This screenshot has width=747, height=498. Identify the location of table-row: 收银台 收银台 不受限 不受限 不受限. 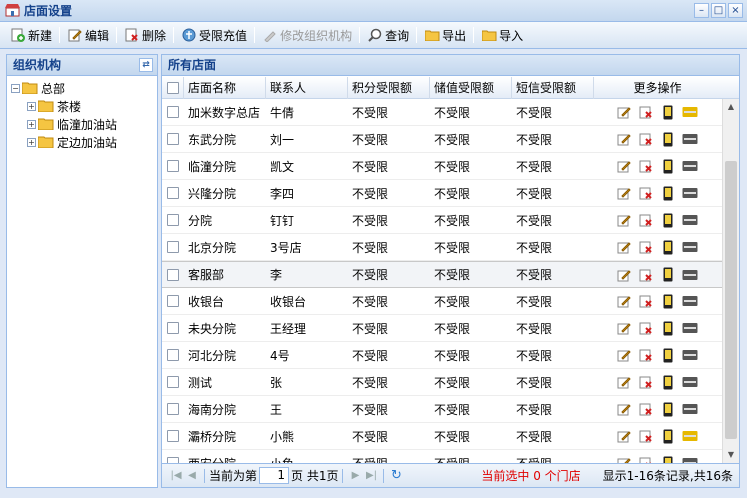
(442, 301).